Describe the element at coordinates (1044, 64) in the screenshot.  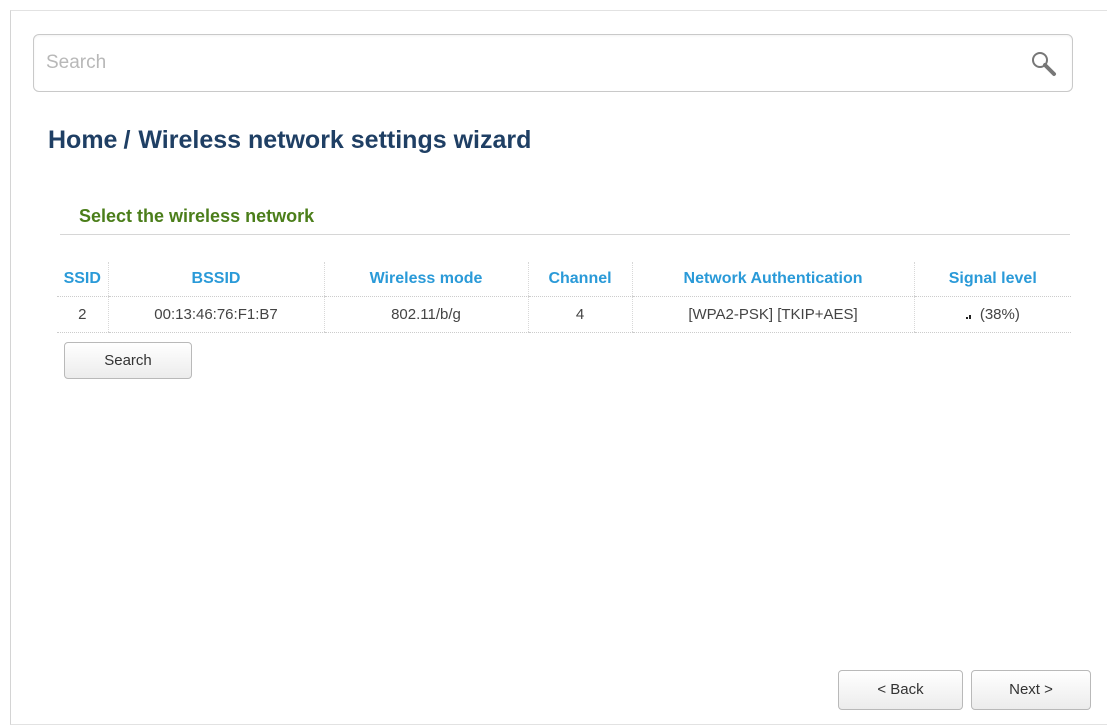
I see `search-icon` at that location.